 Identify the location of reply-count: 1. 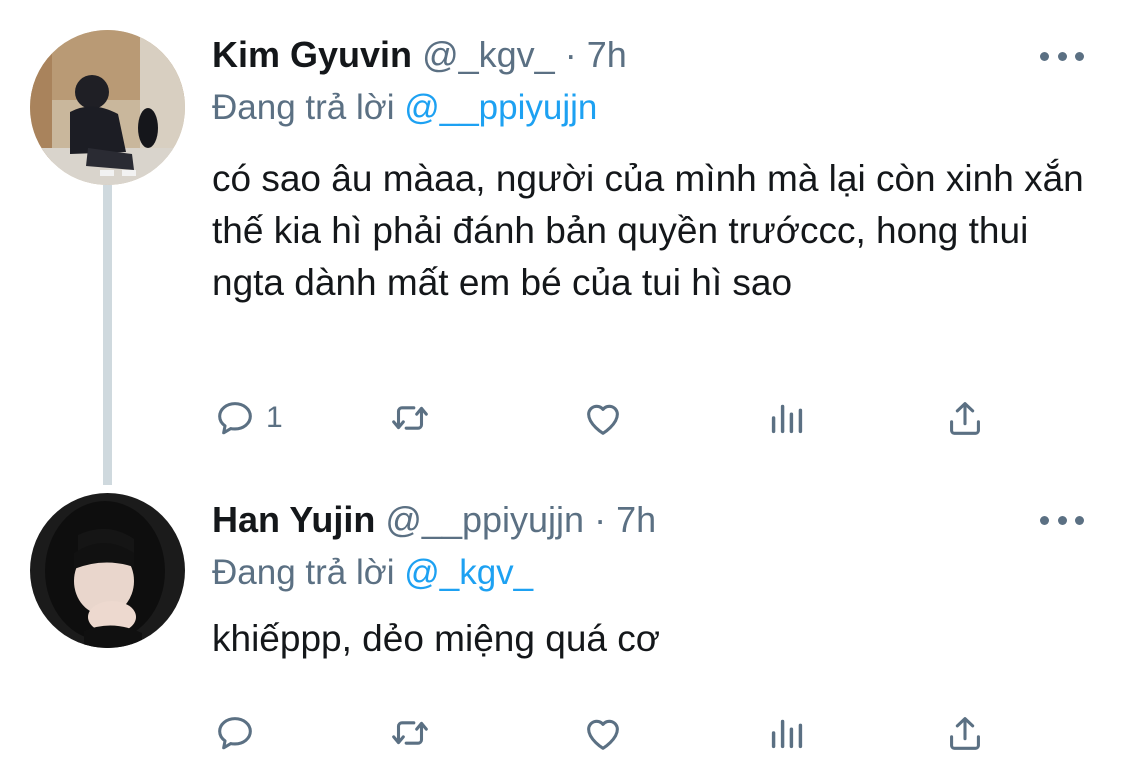
(274, 417).